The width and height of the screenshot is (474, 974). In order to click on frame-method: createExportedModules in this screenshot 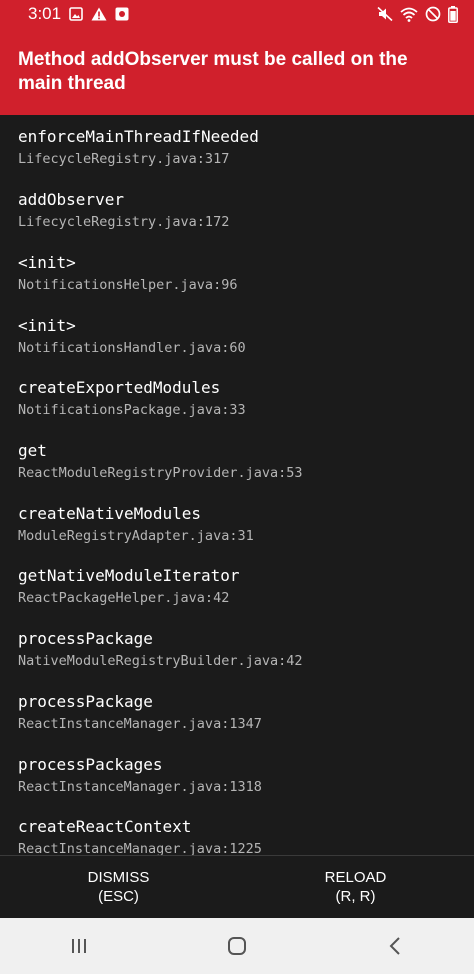, I will do `click(119, 387)`.